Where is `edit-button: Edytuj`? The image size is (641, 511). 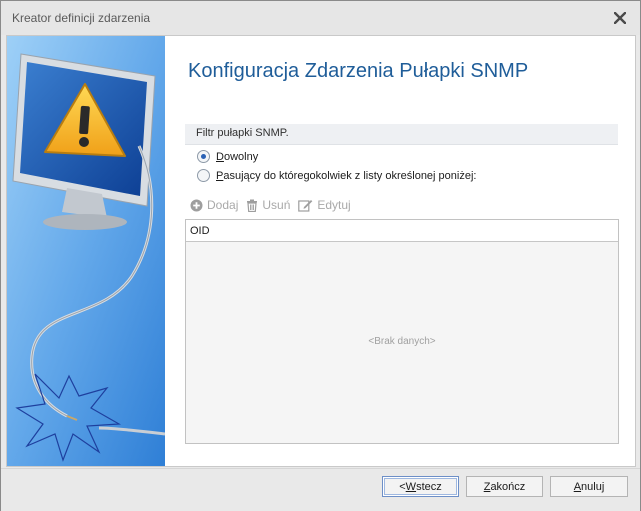
edit-button: Edytuj is located at coordinates (324, 205).